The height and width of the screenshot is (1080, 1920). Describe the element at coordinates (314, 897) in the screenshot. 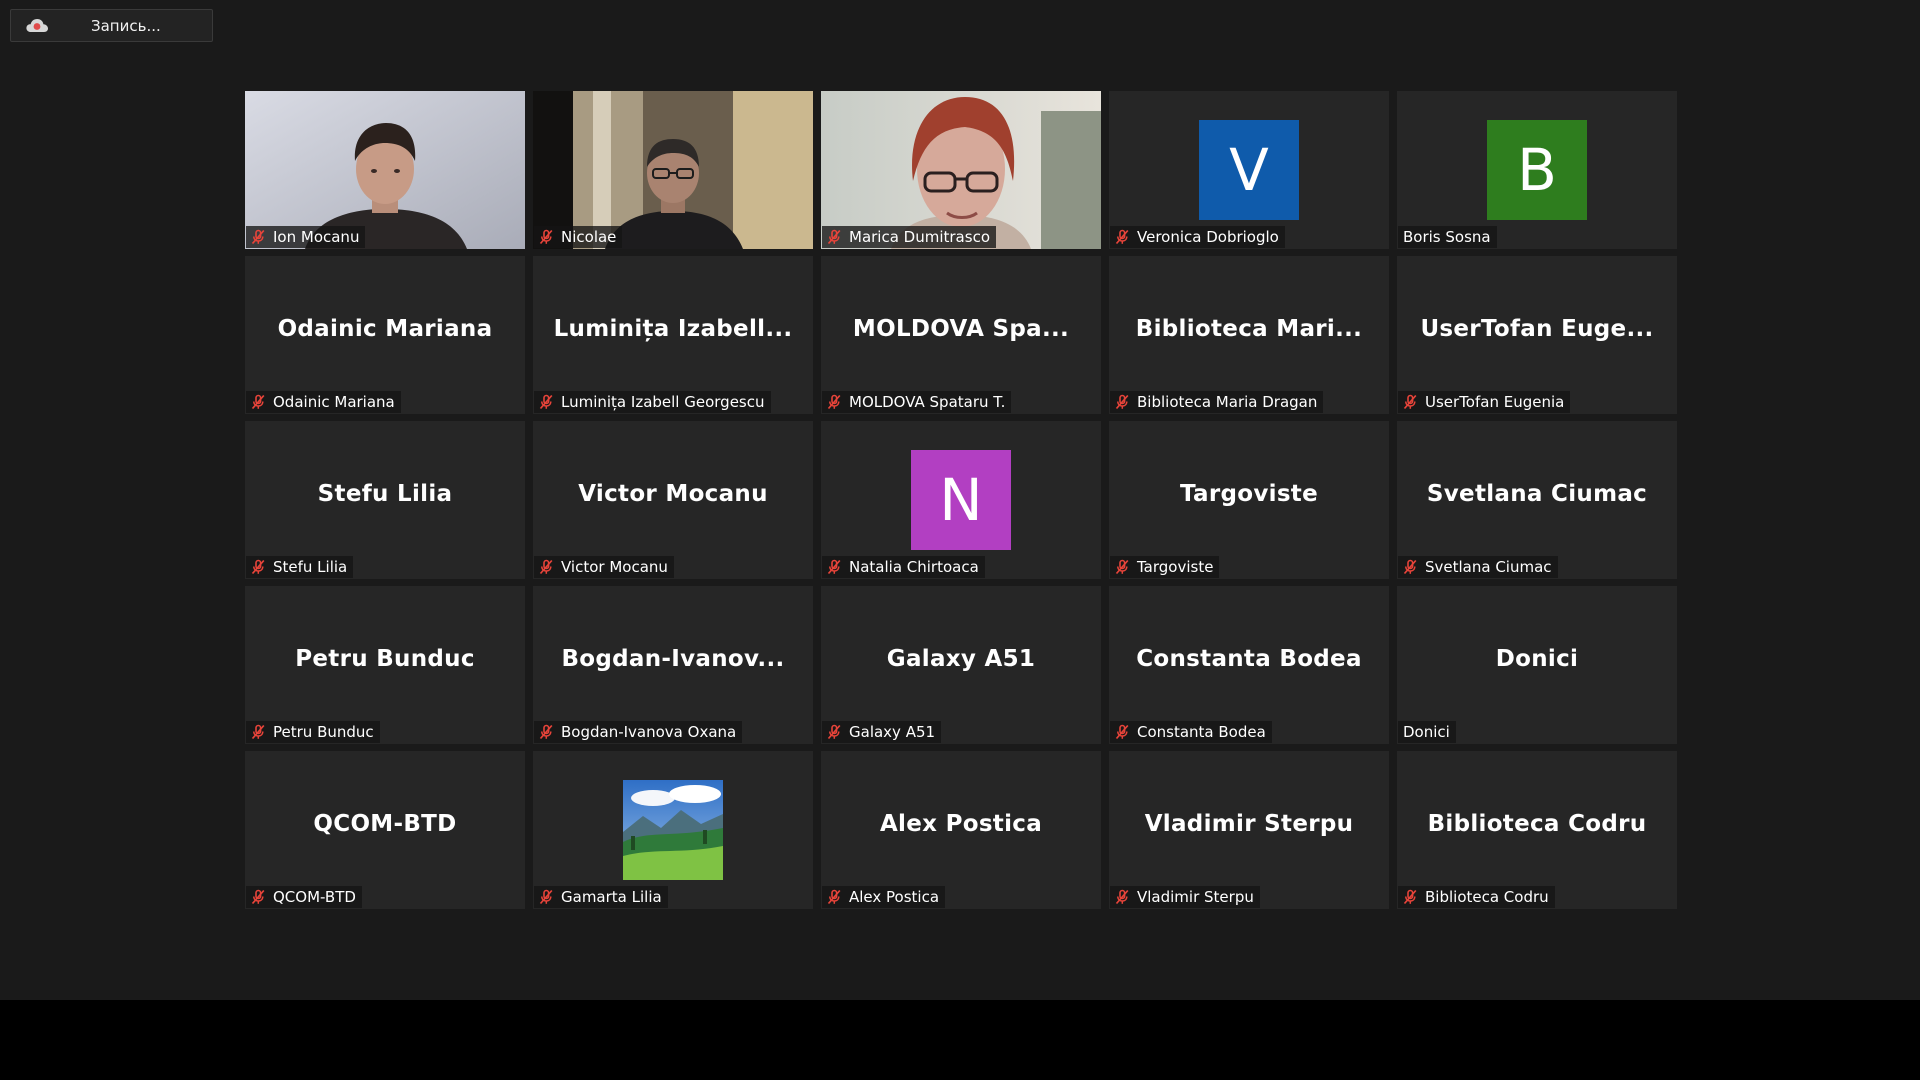

I see `participant-name-label: QCOM-BTD` at that location.